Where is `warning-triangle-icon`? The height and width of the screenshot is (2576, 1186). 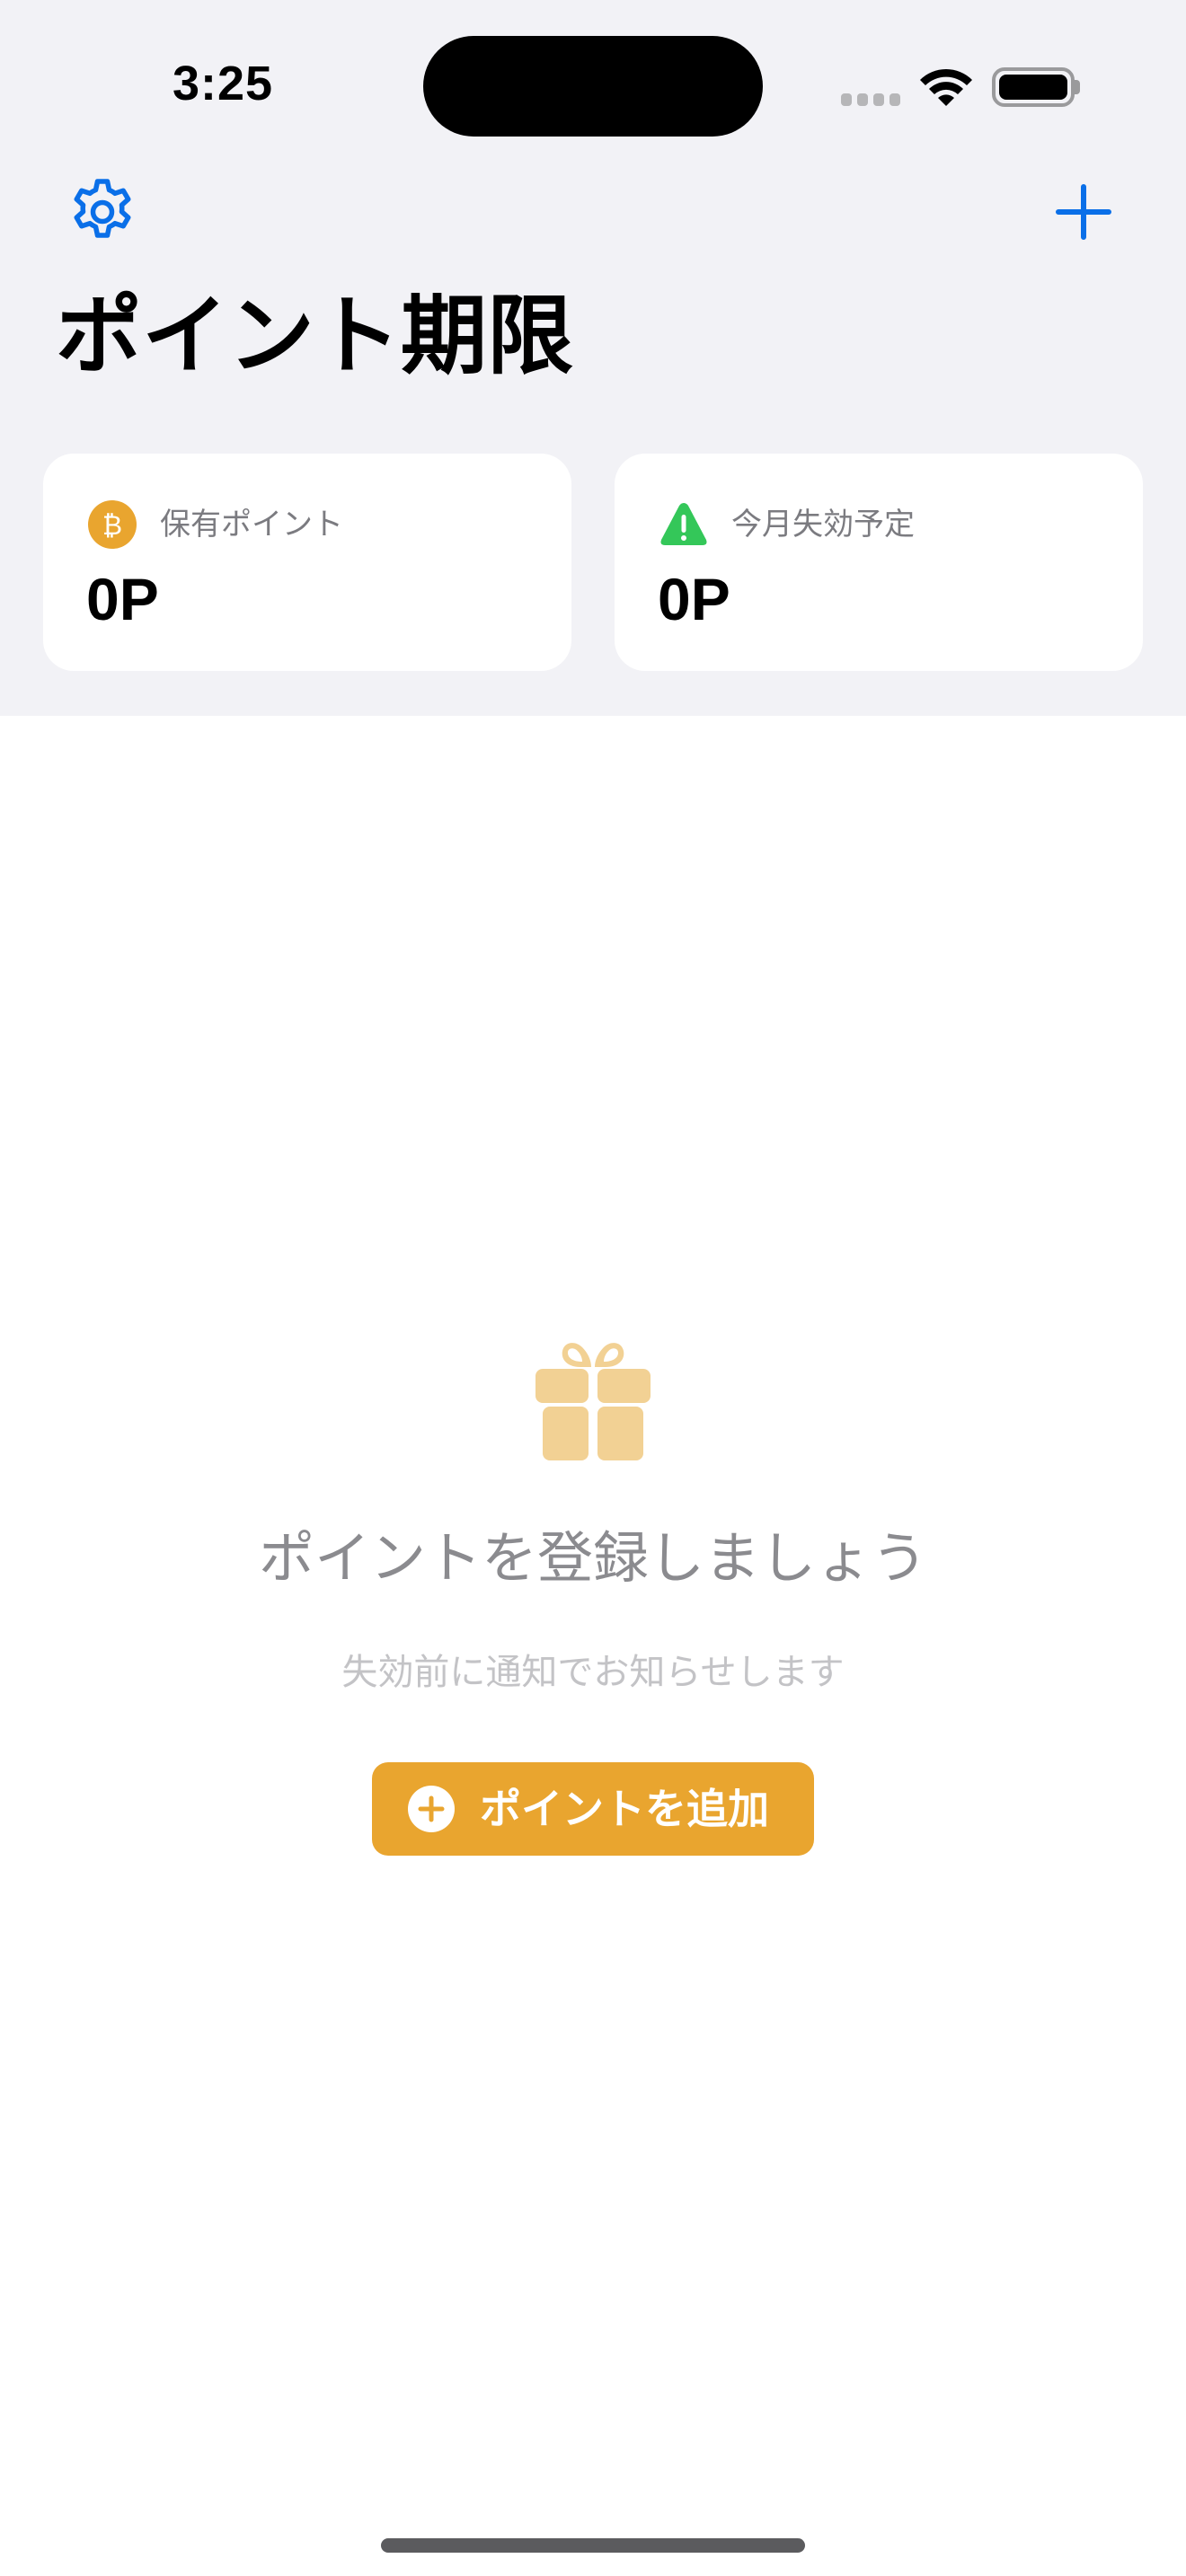
warning-triangle-icon is located at coordinates (683, 524).